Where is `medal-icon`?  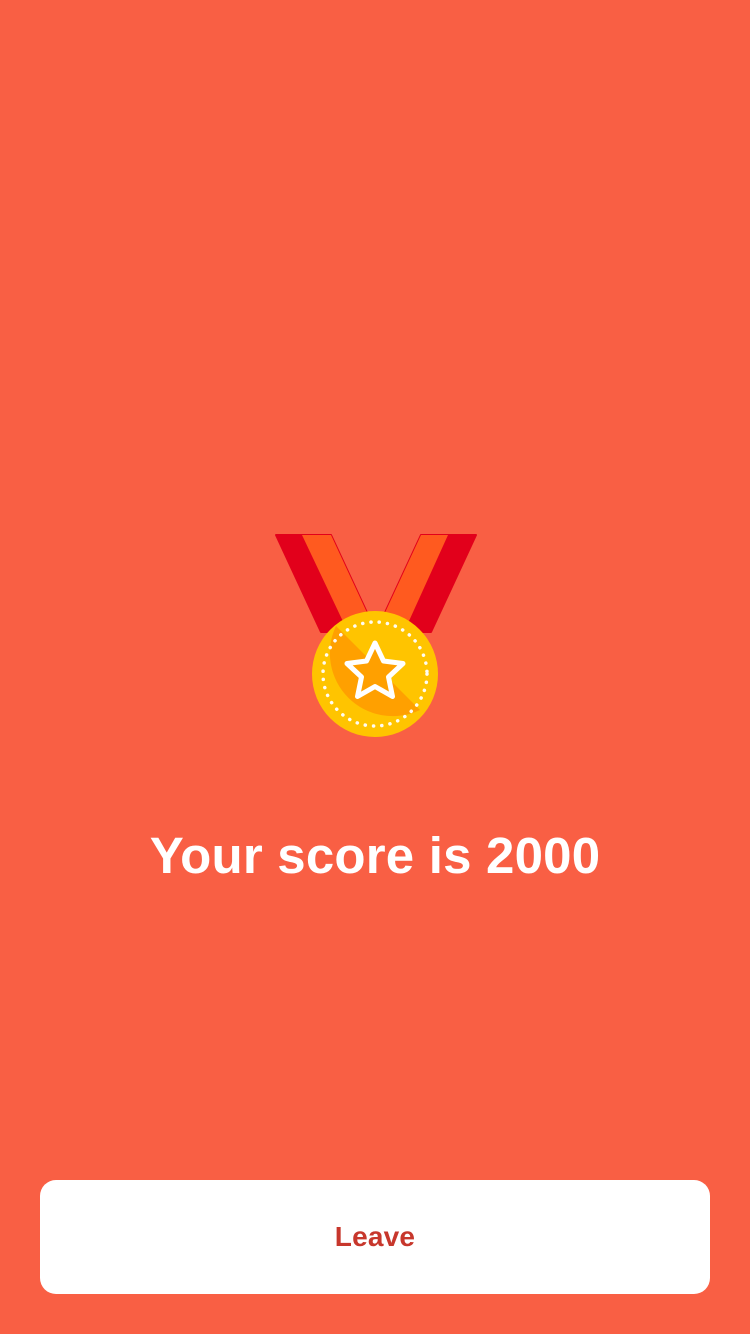 medal-icon is located at coordinates (376, 637).